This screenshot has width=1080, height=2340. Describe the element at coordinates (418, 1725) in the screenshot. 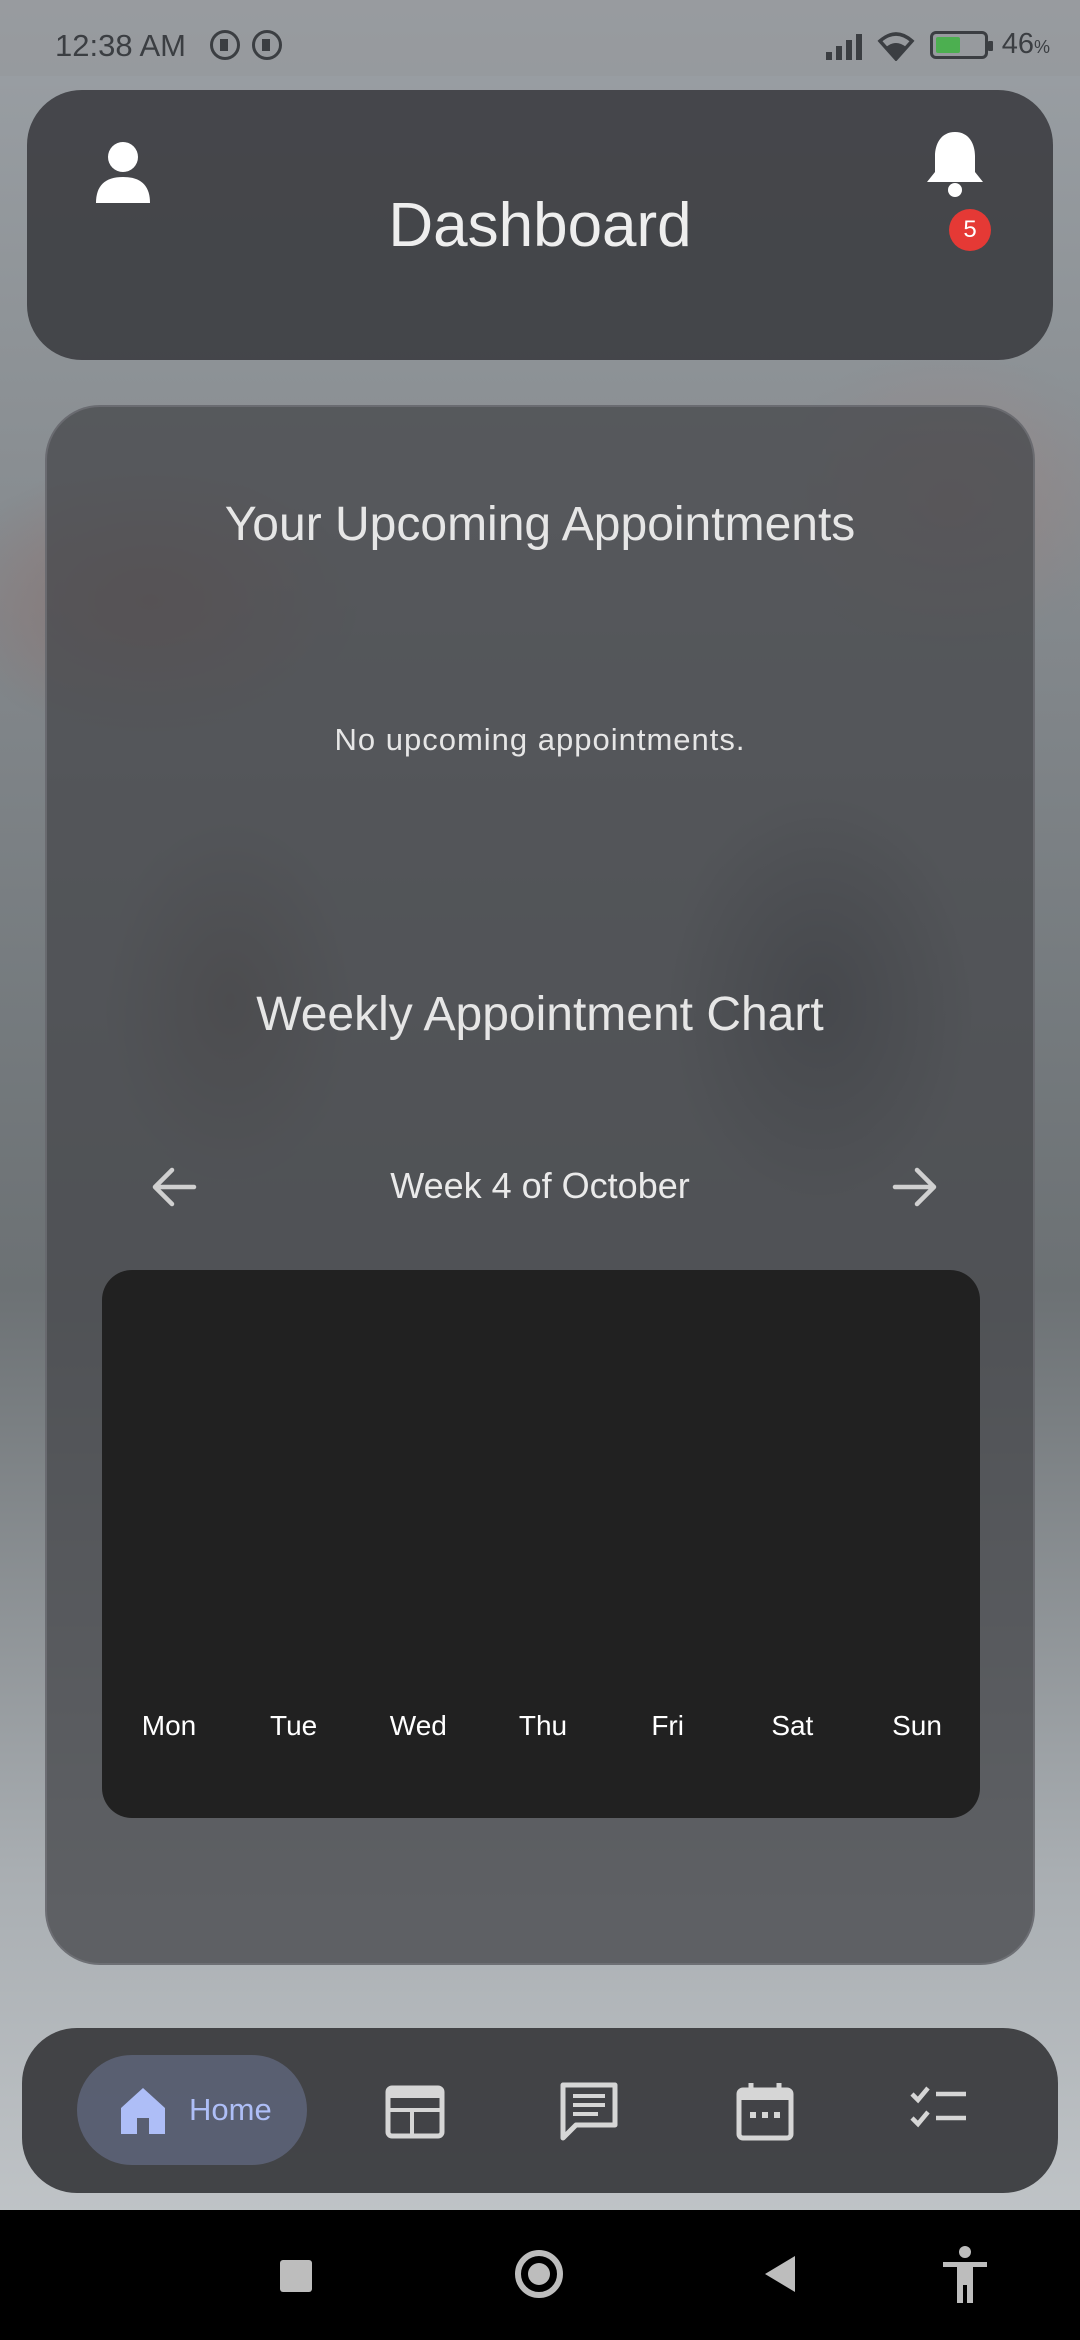

I see `chart-x-tick-wed: Wed` at that location.